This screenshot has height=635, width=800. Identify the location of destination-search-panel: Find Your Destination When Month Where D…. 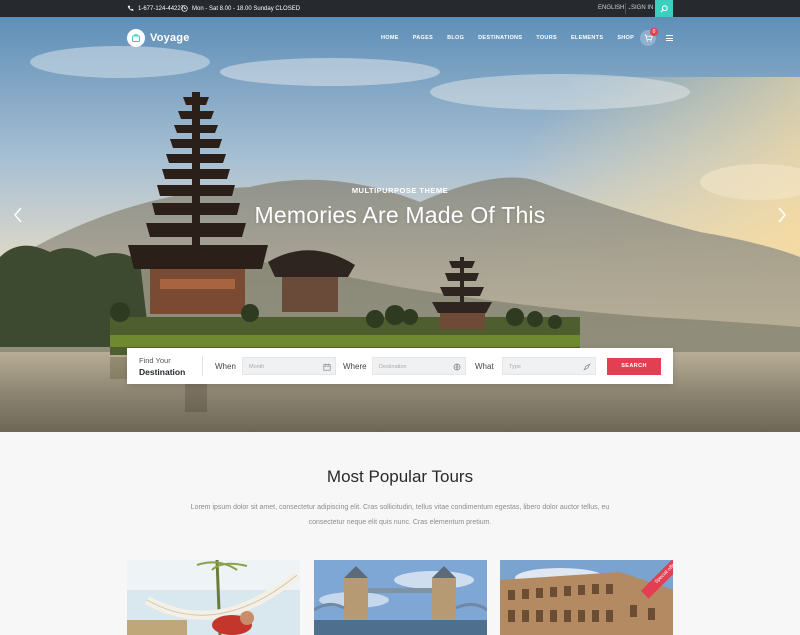
(400, 366).